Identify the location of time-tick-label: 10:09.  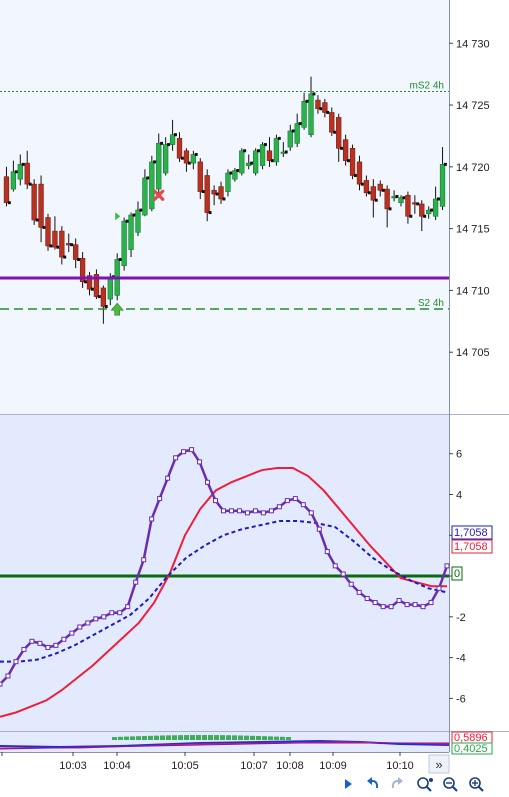
(333, 766).